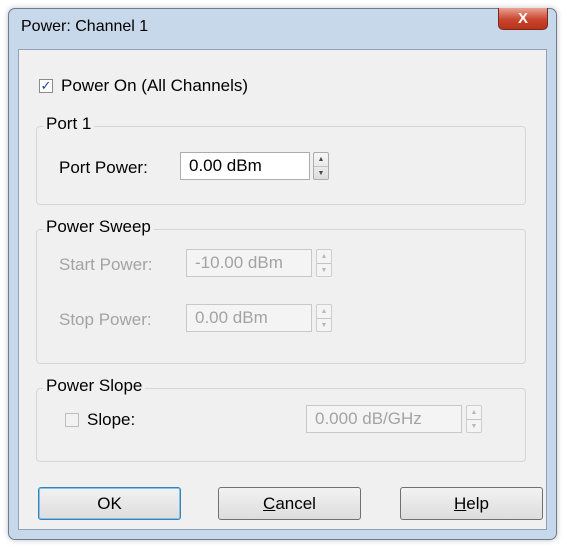 The image size is (567, 548). What do you see at coordinates (72, 420) in the screenshot?
I see `slope-checkbox` at bounding box center [72, 420].